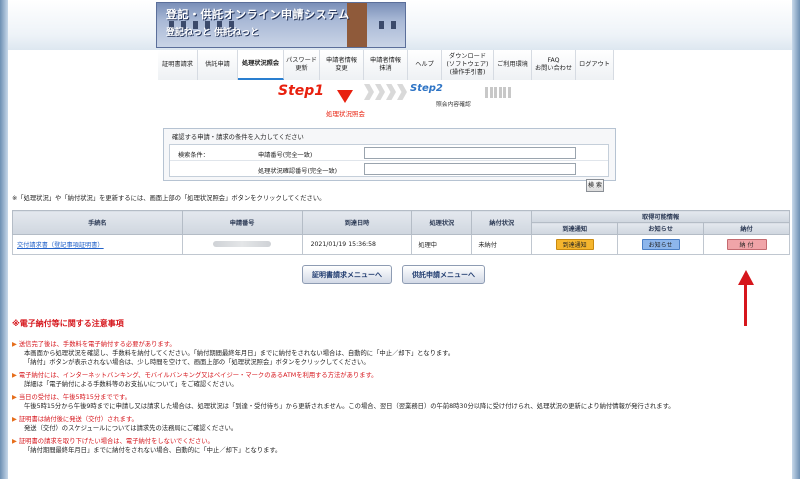 The height and width of the screenshot is (479, 800). I want to click on col-status: 処理状況, so click(442, 222).